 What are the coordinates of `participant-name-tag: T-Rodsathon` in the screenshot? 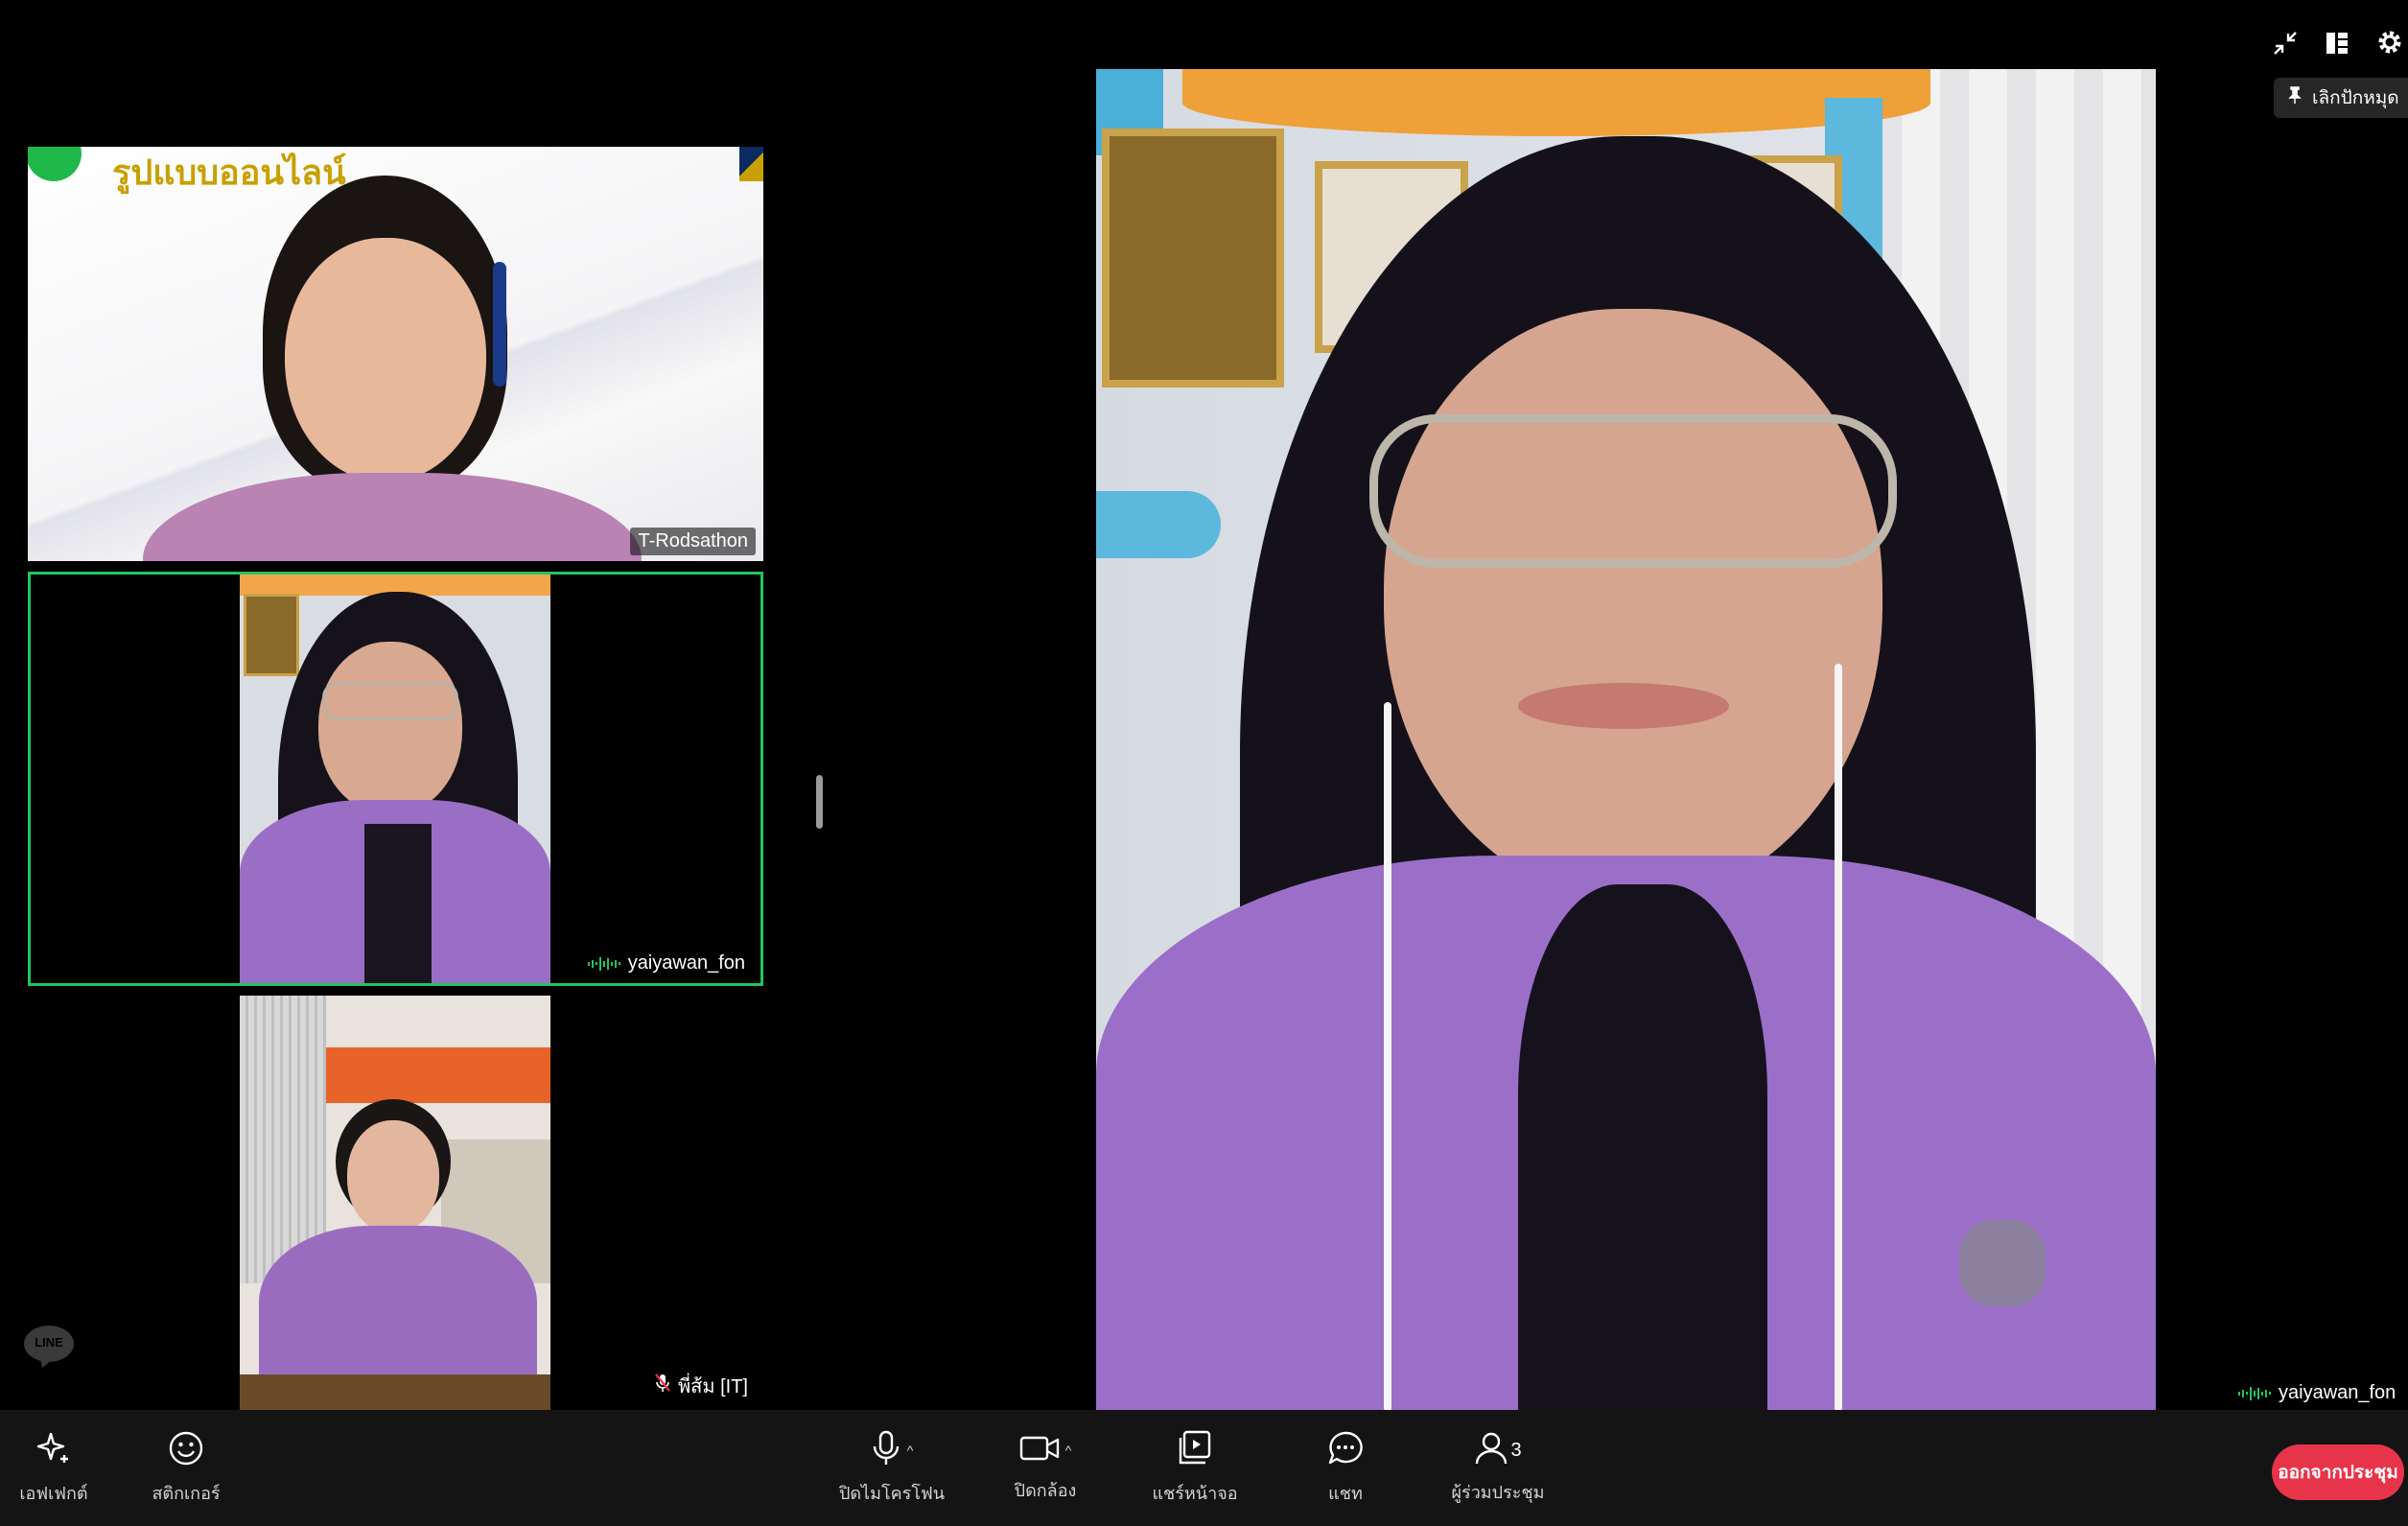 It's located at (693, 542).